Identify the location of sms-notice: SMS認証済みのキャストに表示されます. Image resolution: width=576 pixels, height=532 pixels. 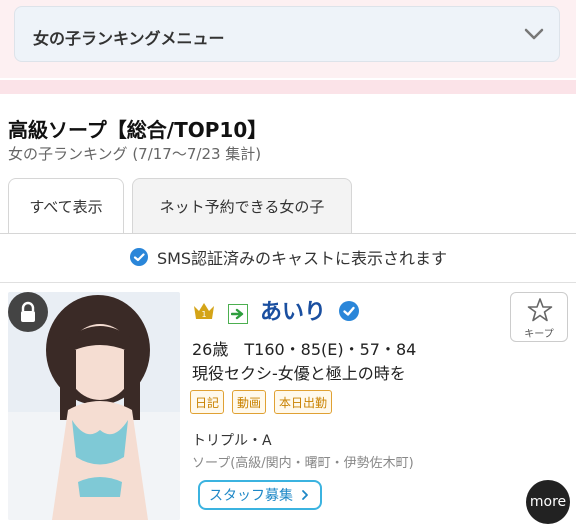
(288, 257).